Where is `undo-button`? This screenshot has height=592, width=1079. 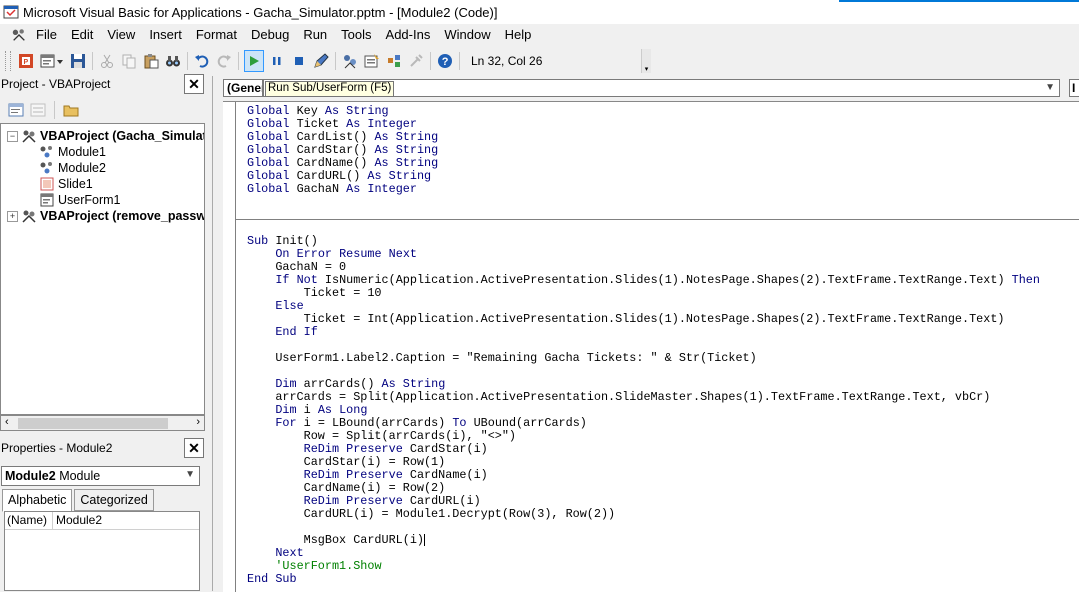 undo-button is located at coordinates (202, 61).